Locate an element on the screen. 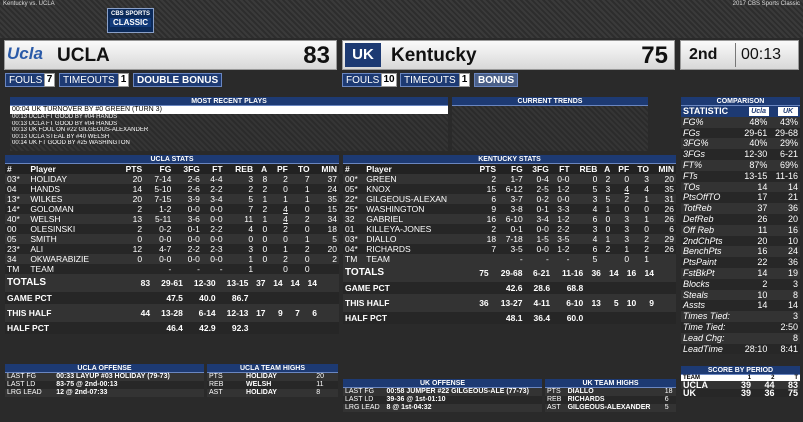 The image size is (803, 422). half-pct-row: HALF PCT 48.1 36.4 60.0 is located at coordinates (509, 318).